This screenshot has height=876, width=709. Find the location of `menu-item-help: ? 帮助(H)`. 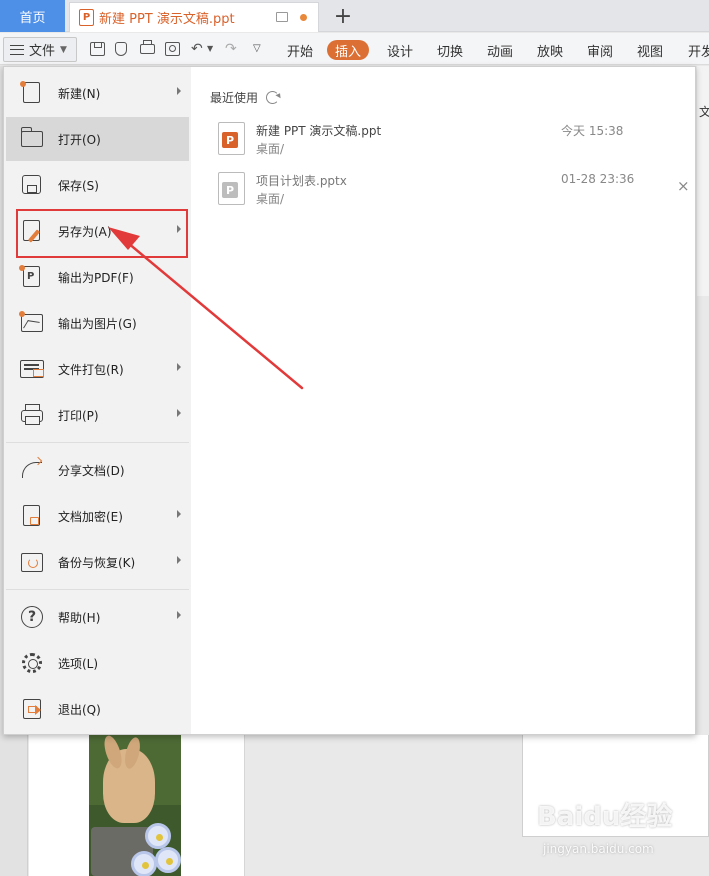

menu-item-help: ? 帮助(H) is located at coordinates (97, 617).